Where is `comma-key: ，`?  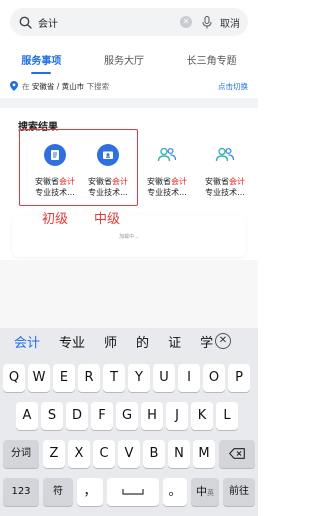
comma-key: ， is located at coordinates (90, 492).